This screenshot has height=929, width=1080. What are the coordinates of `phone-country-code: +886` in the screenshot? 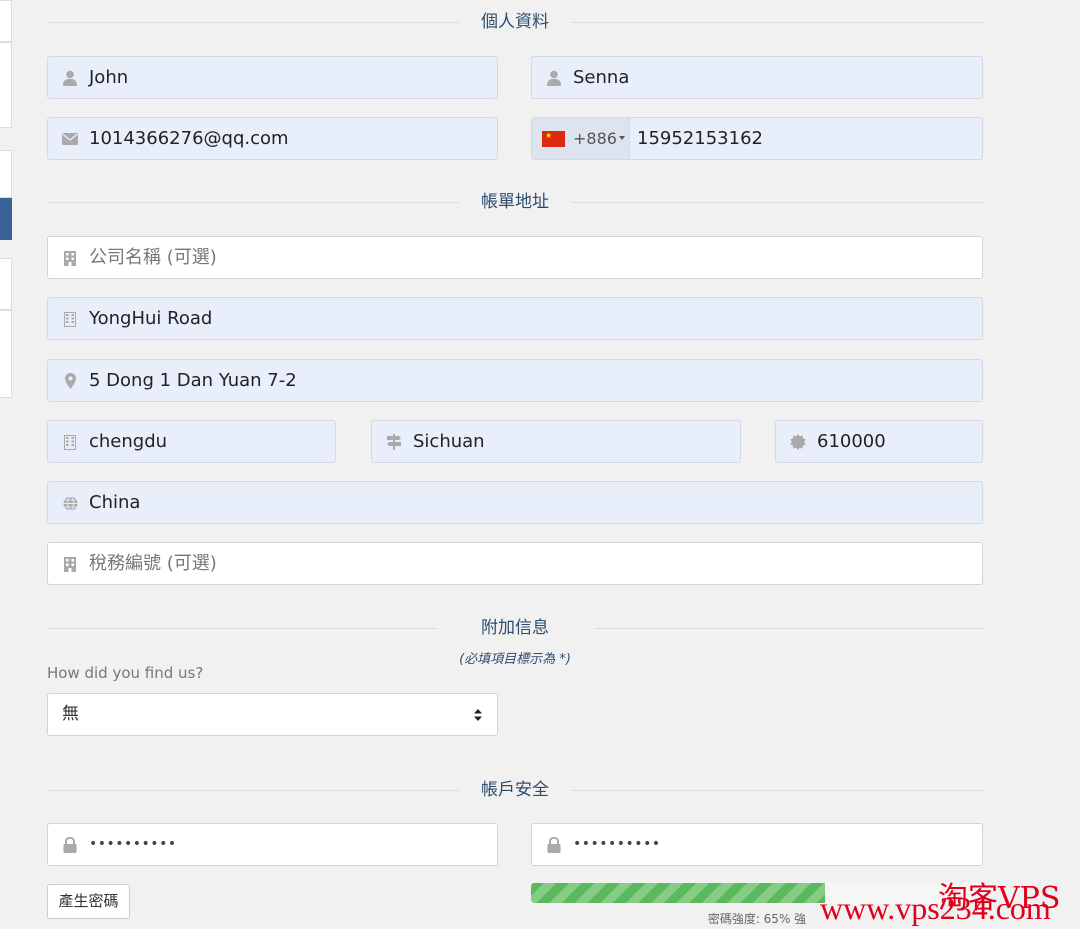 It's located at (595, 138).